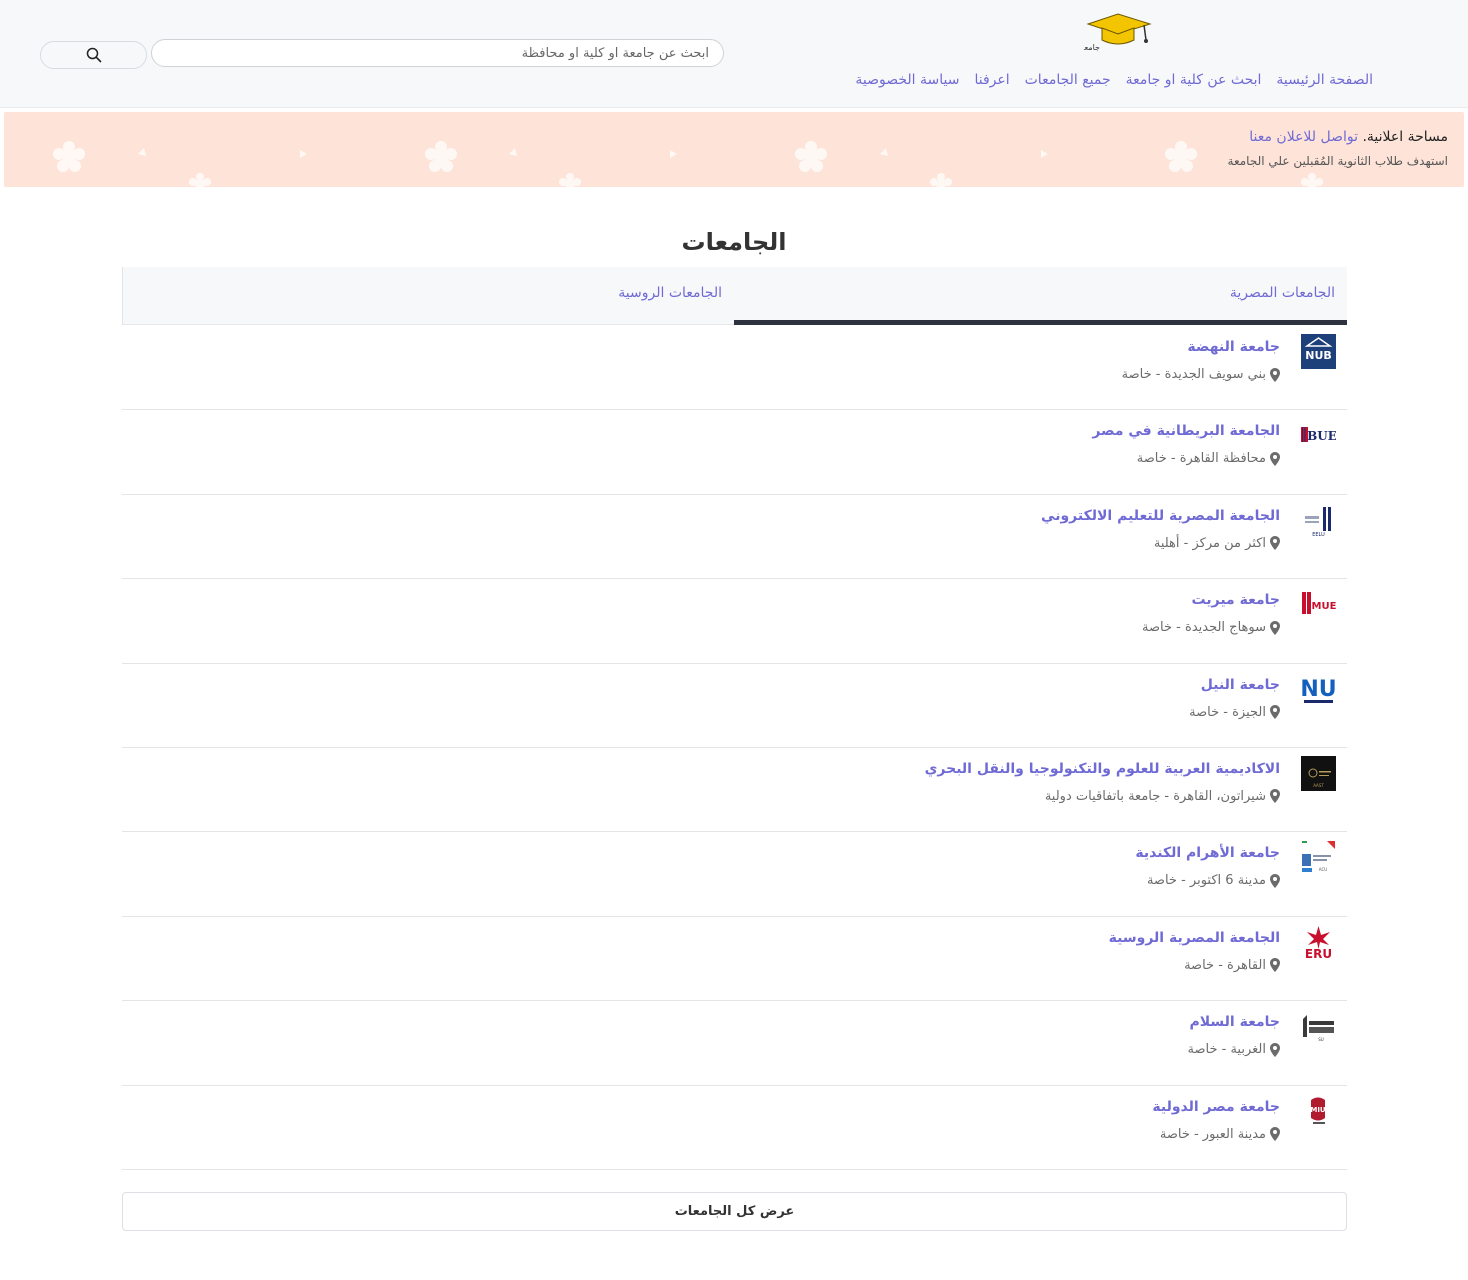 The image size is (1468, 1280). I want to click on page-title: الجامعات, so click(734, 242).